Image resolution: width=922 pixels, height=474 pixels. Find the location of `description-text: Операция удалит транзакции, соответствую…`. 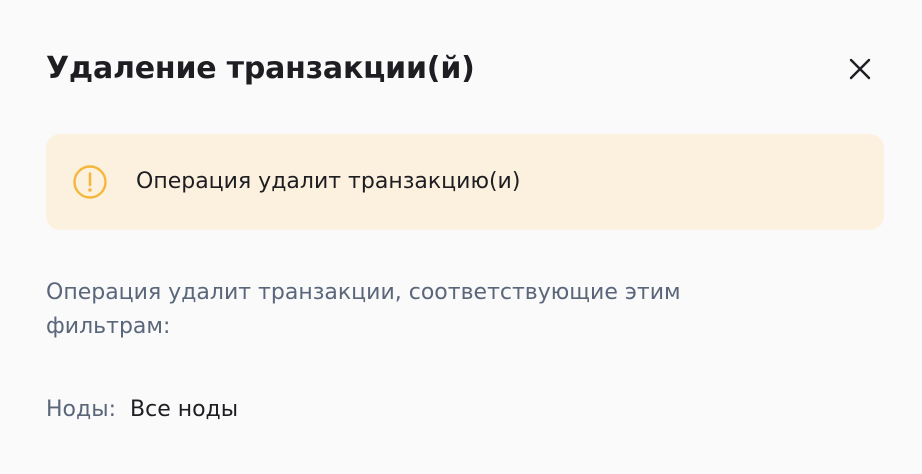

description-text: Операция удалит транзакции, соответствую… is located at coordinates (363, 309).